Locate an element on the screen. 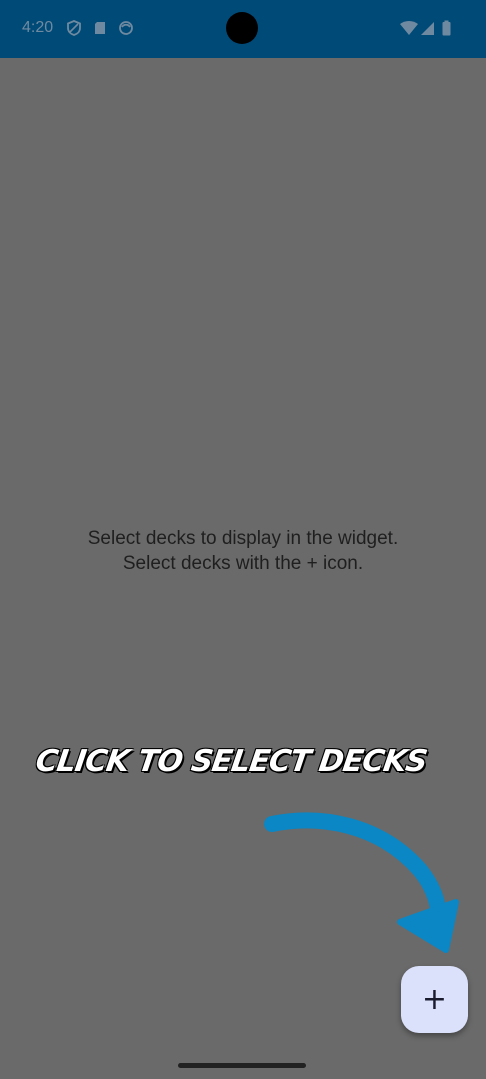  arrow-icon is located at coordinates (361, 882).